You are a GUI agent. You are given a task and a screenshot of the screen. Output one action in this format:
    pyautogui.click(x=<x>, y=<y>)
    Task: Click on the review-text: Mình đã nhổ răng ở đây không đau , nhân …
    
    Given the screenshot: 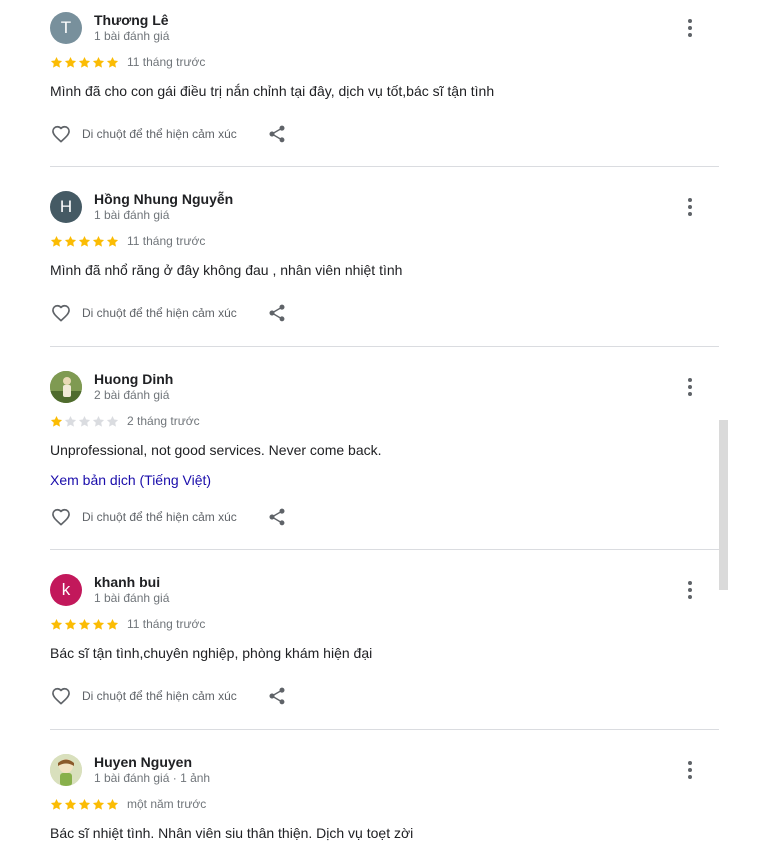 What is the action you would take?
    pyautogui.click(x=226, y=270)
    